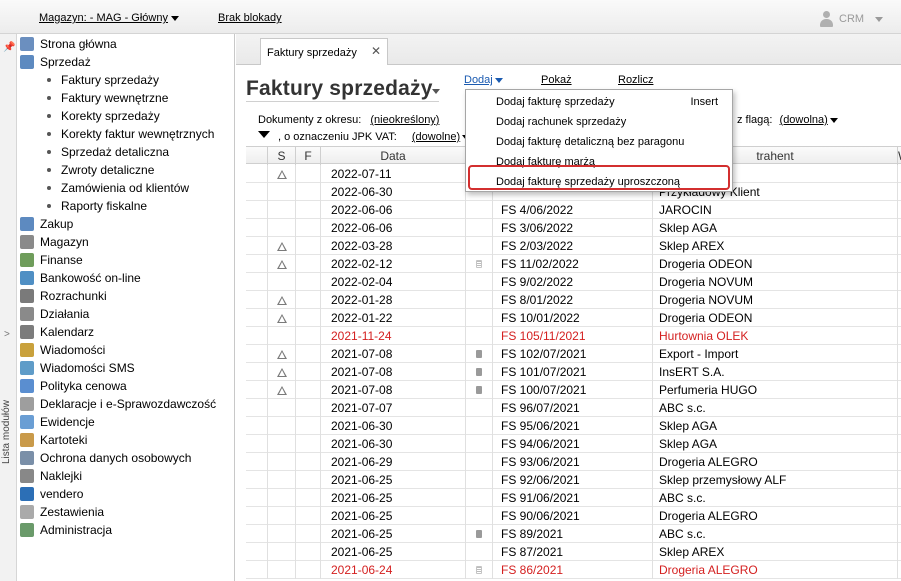 Image resolution: width=901 pixels, height=581 pixels. Describe the element at coordinates (339, 89) in the screenshot. I see `page-title: Faktury sprzedaży` at that location.